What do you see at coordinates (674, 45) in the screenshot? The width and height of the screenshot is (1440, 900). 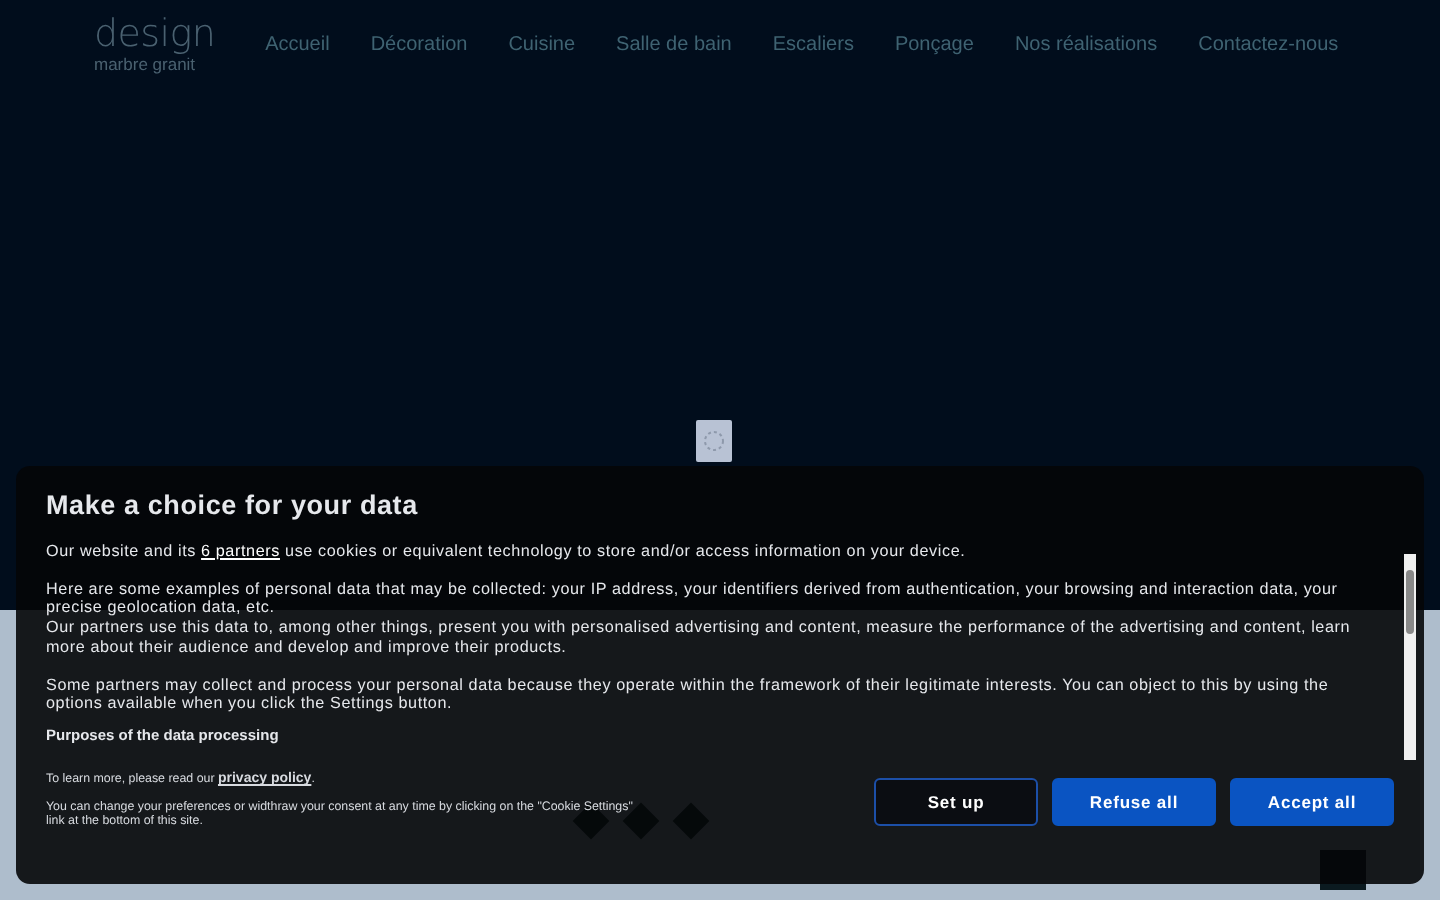 I see `nav-link: Salle de bain` at bounding box center [674, 45].